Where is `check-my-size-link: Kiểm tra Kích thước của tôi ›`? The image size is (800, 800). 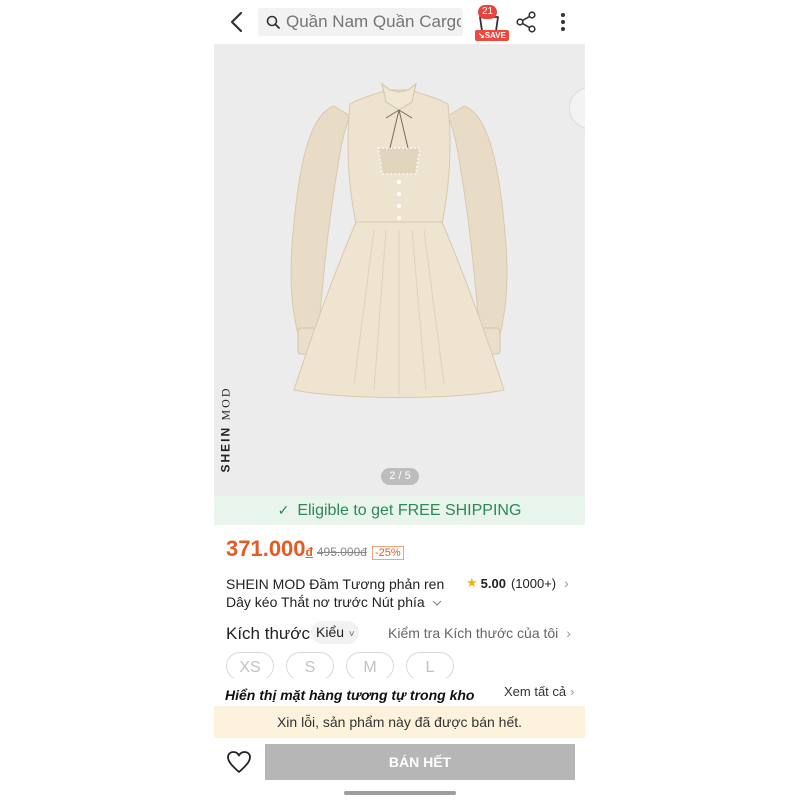
check-my-size-link: Kiểm tra Kích thước của tôi › is located at coordinates (479, 633).